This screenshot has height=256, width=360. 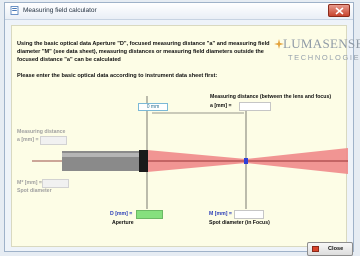 I want to click on close-button: Close, so click(x=330, y=249).